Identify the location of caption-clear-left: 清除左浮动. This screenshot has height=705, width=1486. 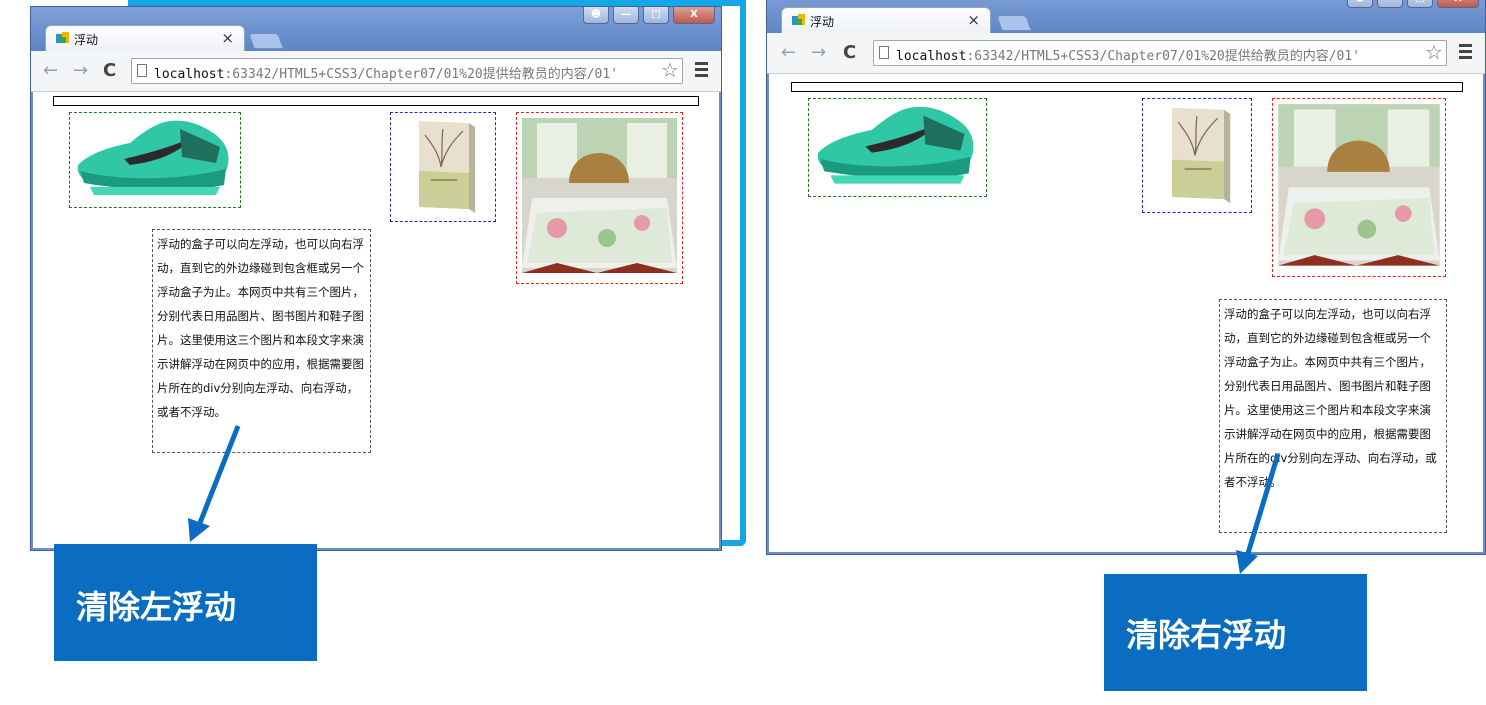
(185, 602).